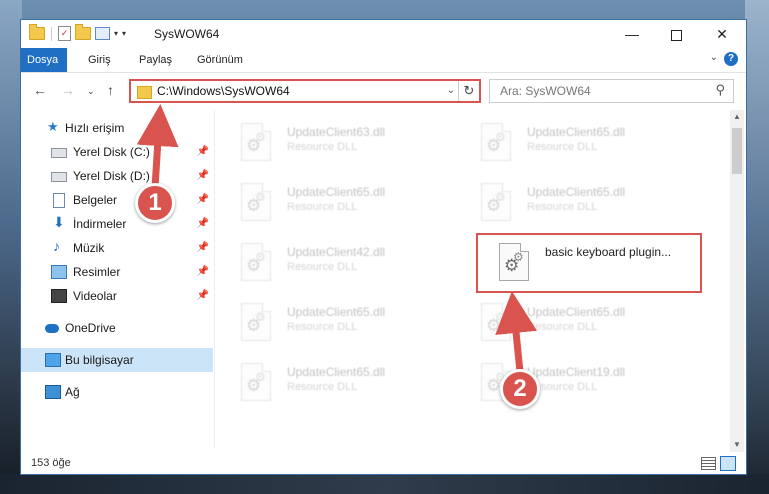 This screenshot has height=494, width=769. What do you see at coordinates (155, 203) in the screenshot?
I see `step-badge-1: 1` at bounding box center [155, 203].